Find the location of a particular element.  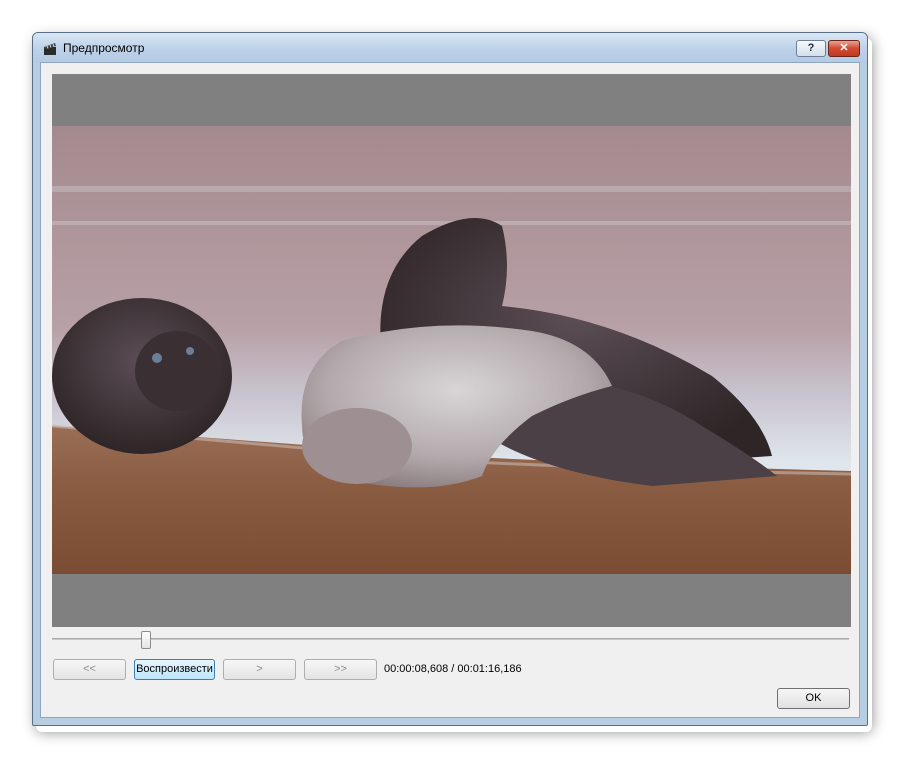

close-button: ✕ is located at coordinates (844, 48).